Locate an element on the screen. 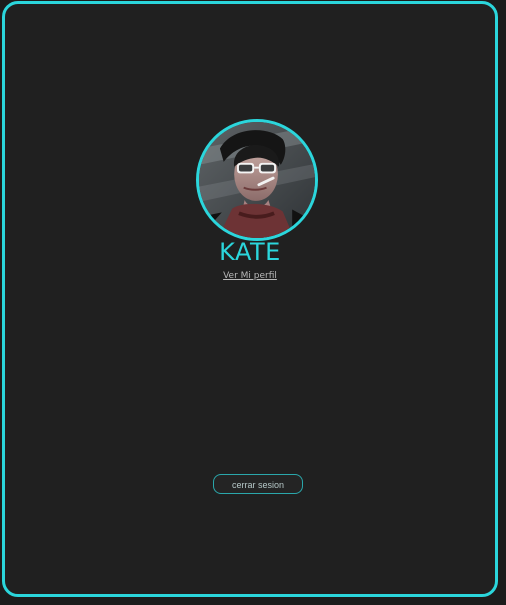 The image size is (506, 605). view-profile-link: Ver Mi perfil is located at coordinates (250, 276).